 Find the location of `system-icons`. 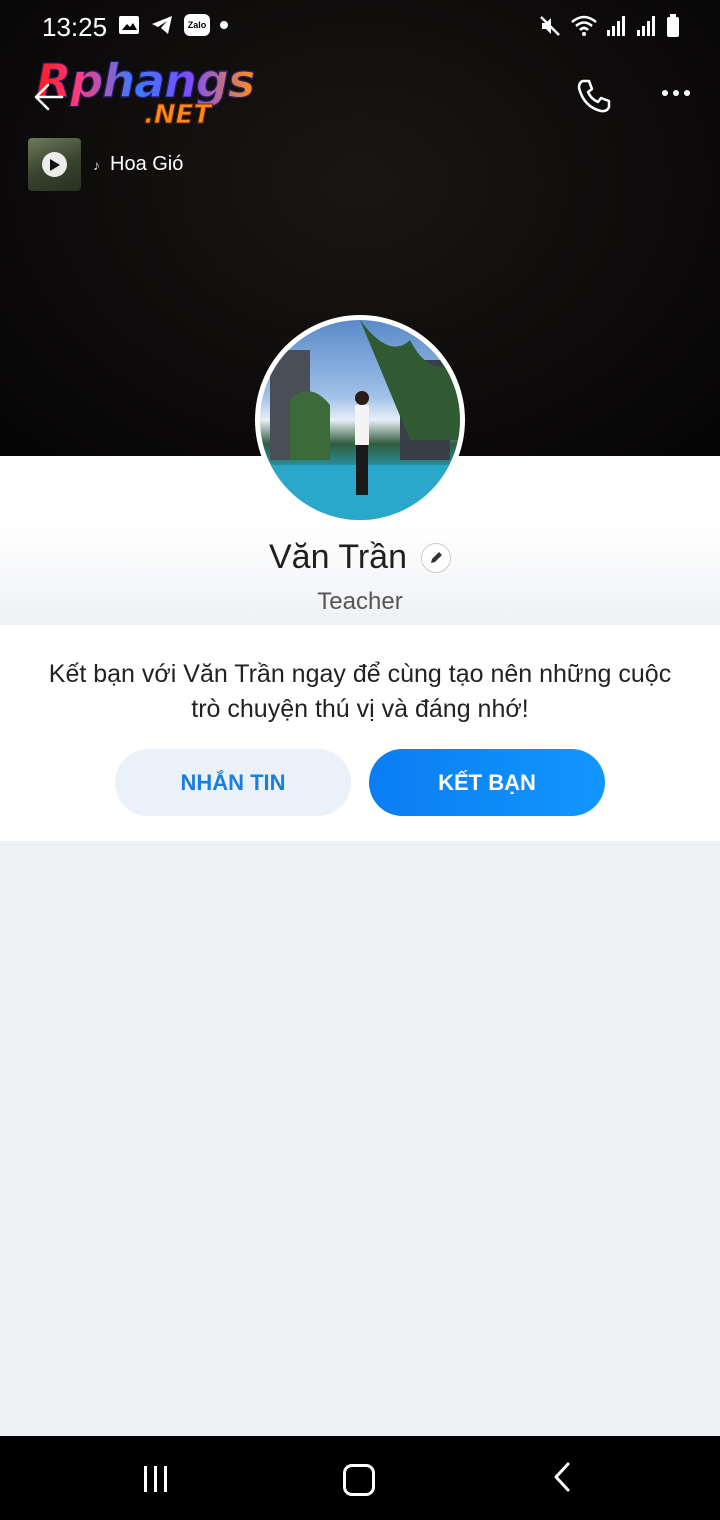

system-icons is located at coordinates (609, 26).